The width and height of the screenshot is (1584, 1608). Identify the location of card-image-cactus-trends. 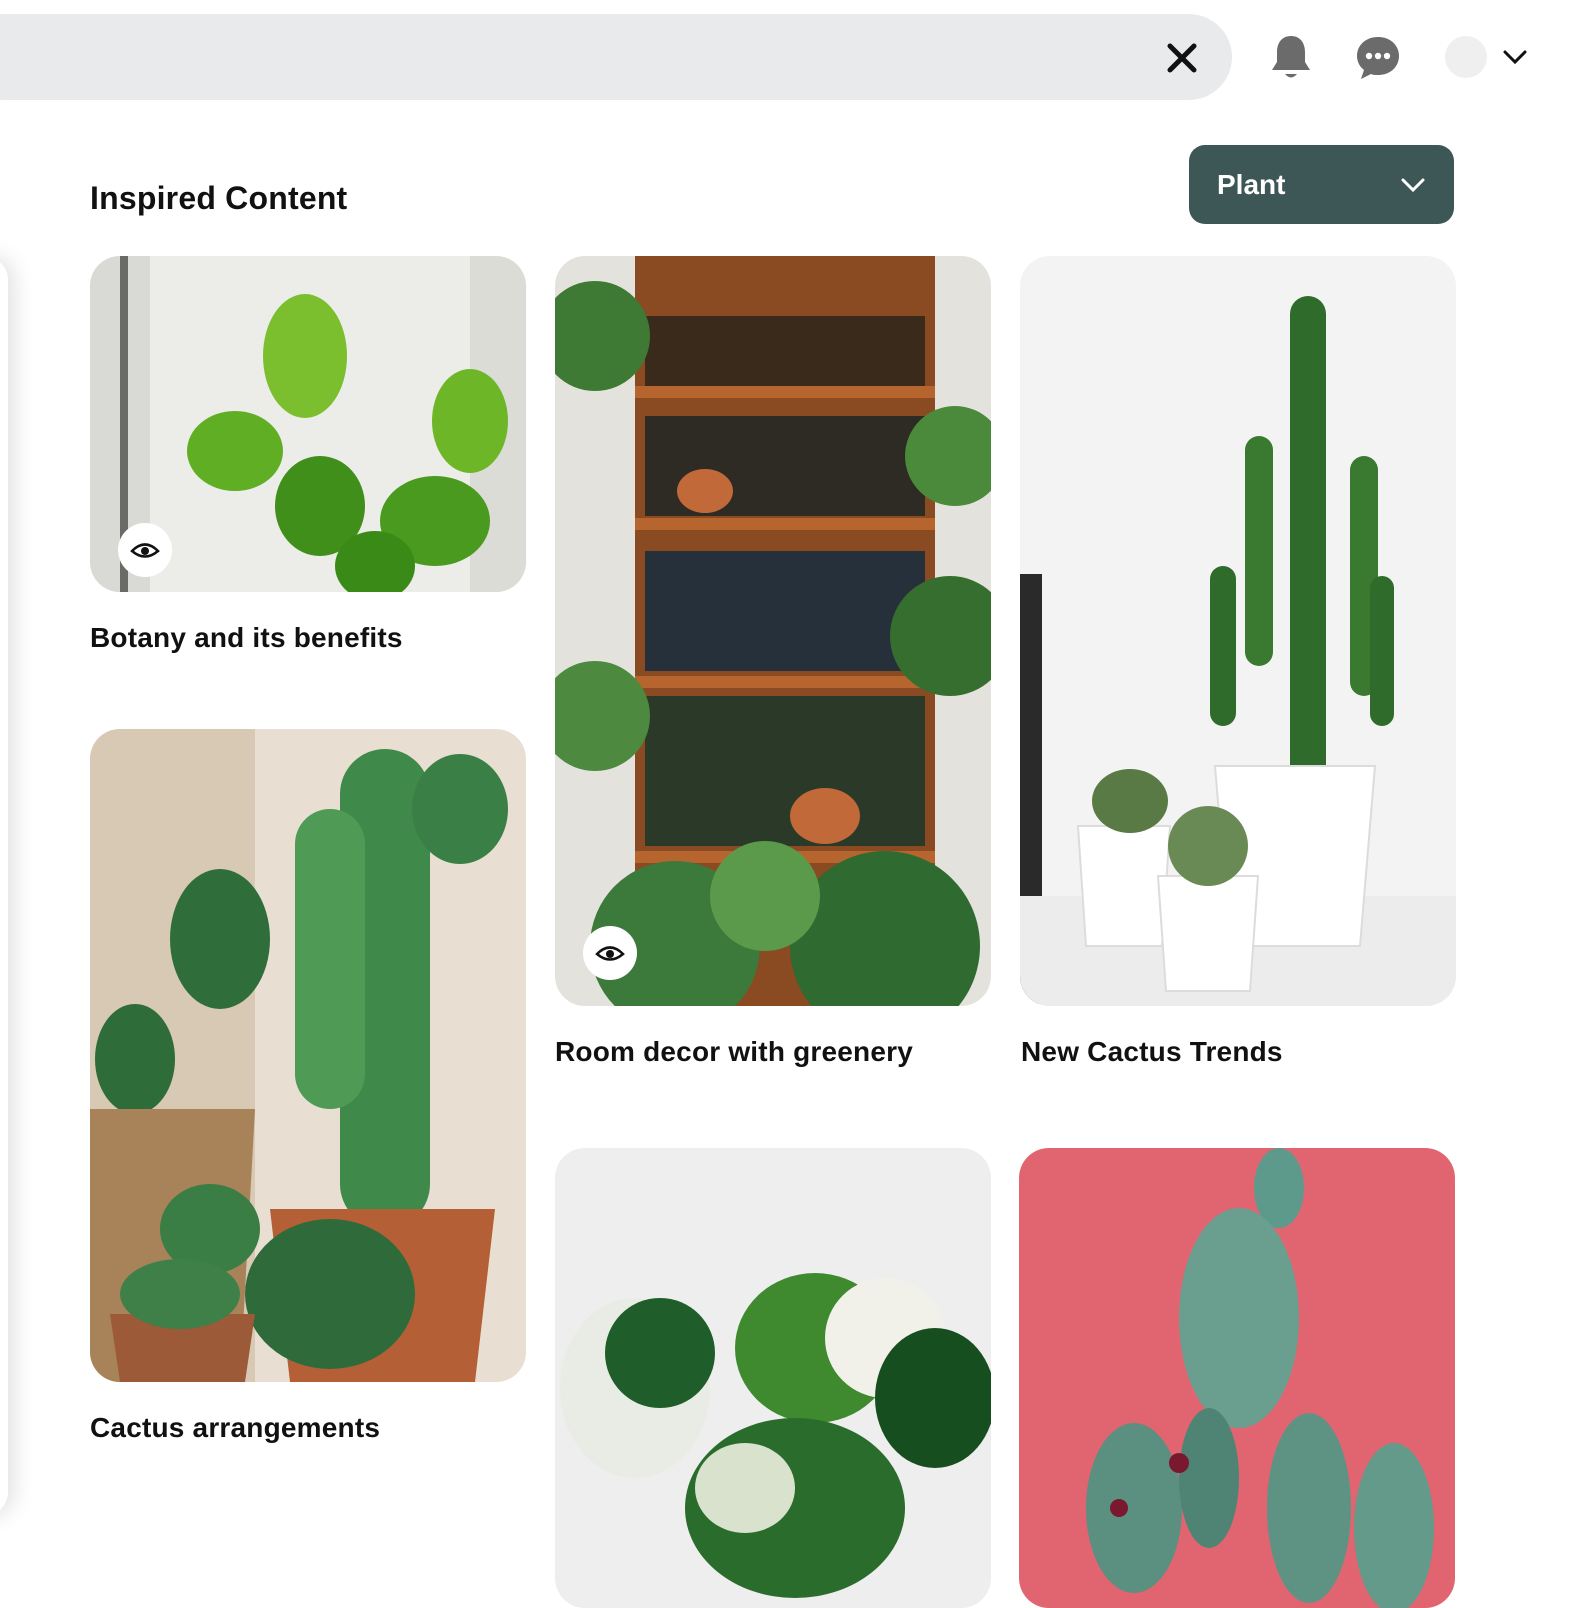
(1238, 631).